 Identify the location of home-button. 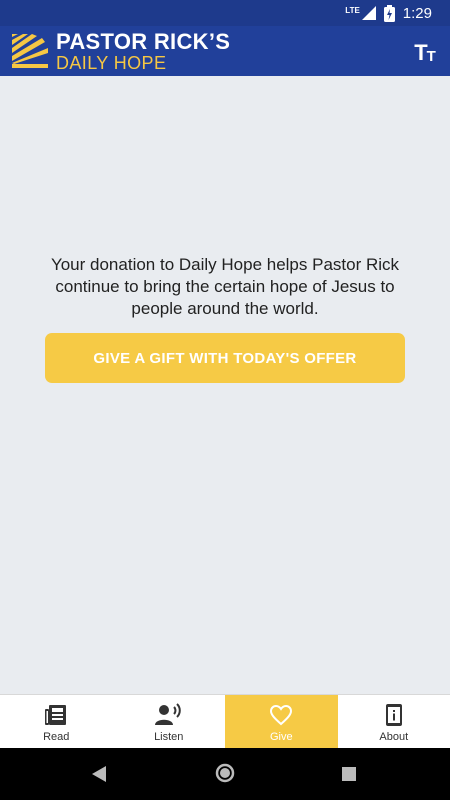
(225, 775).